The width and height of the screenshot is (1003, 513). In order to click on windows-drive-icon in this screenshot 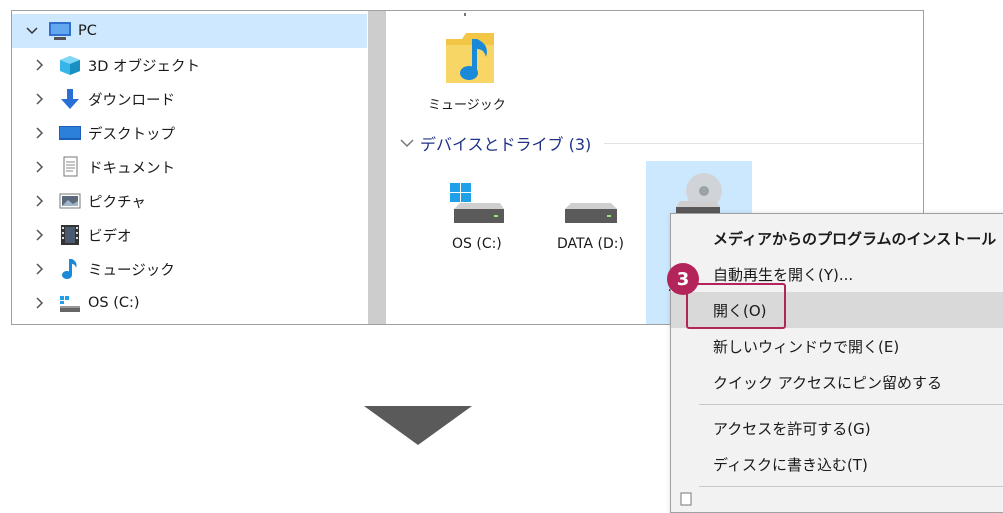, I will do `click(477, 203)`.